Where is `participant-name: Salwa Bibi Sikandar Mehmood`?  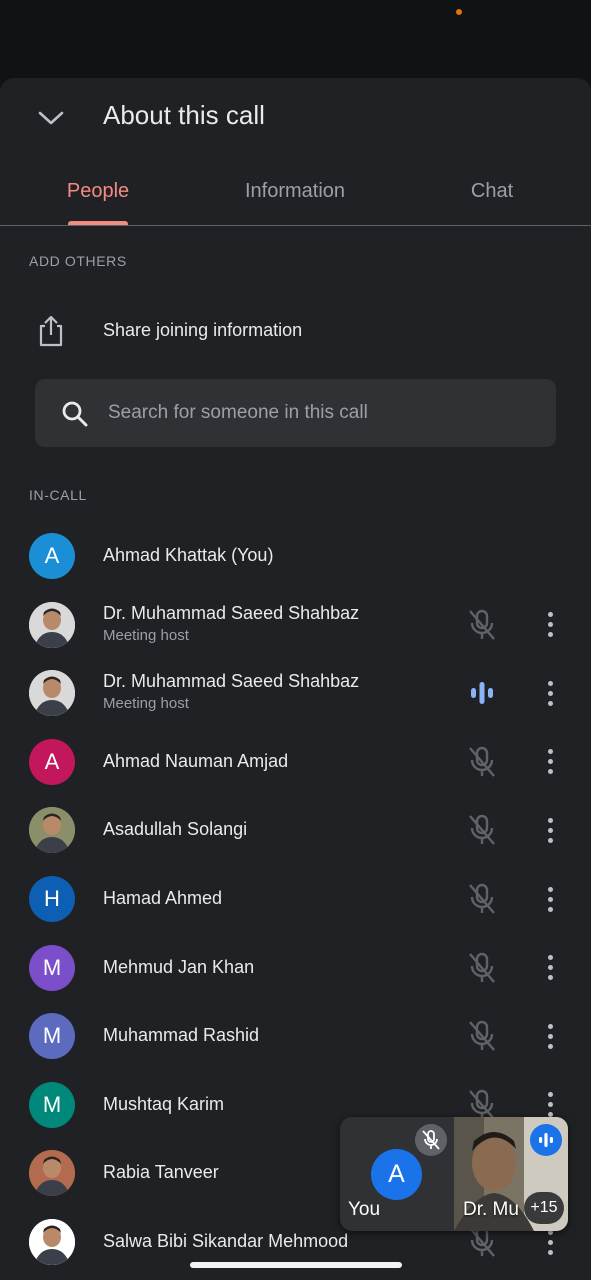 participant-name: Salwa Bibi Sikandar Mehmood is located at coordinates (226, 1241).